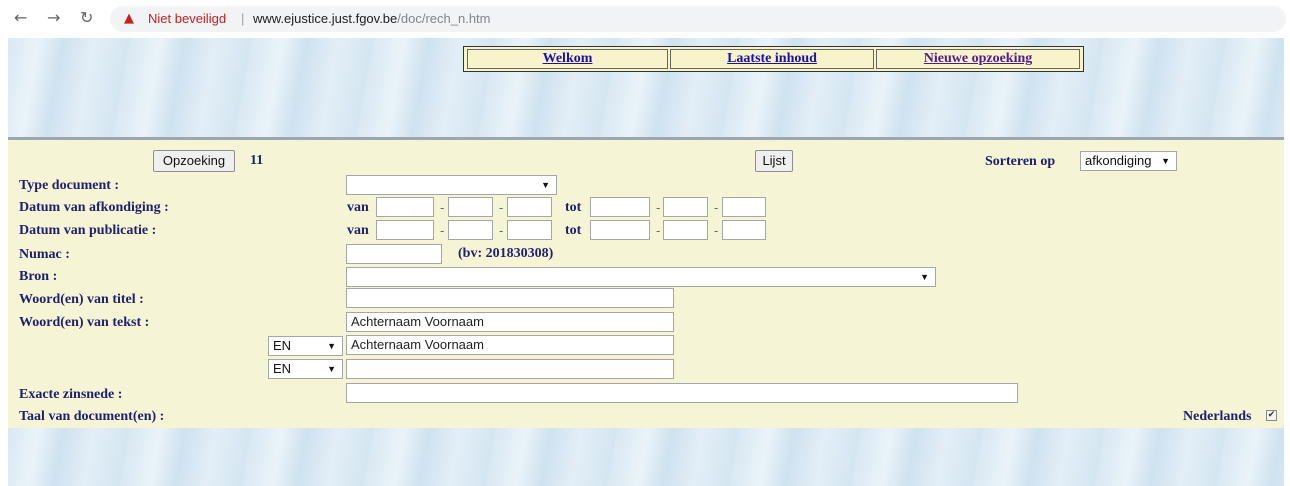 The width and height of the screenshot is (1290, 486). Describe the element at coordinates (69, 185) in the screenshot. I see `type-document-label: Type document :` at that location.